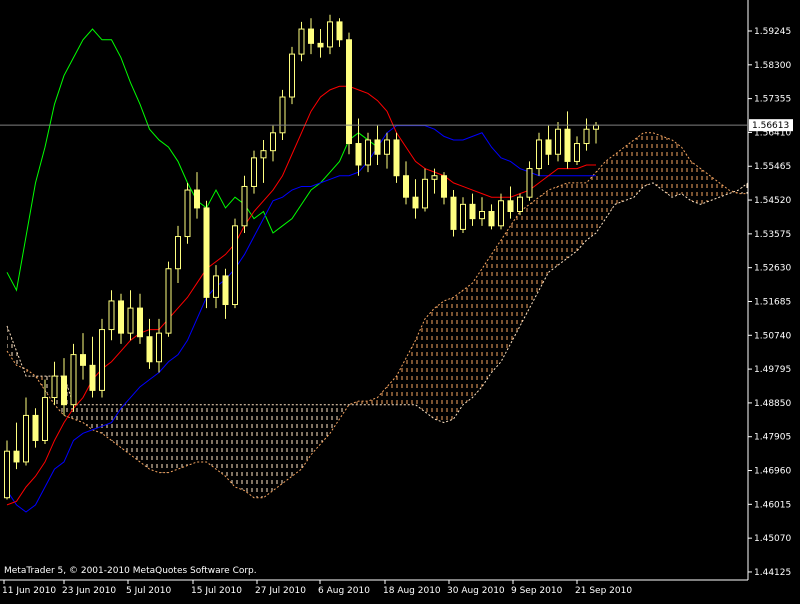 The image size is (800, 604). Describe the element at coordinates (772, 472) in the screenshot. I see `price-tick-label: 1.46960` at that location.